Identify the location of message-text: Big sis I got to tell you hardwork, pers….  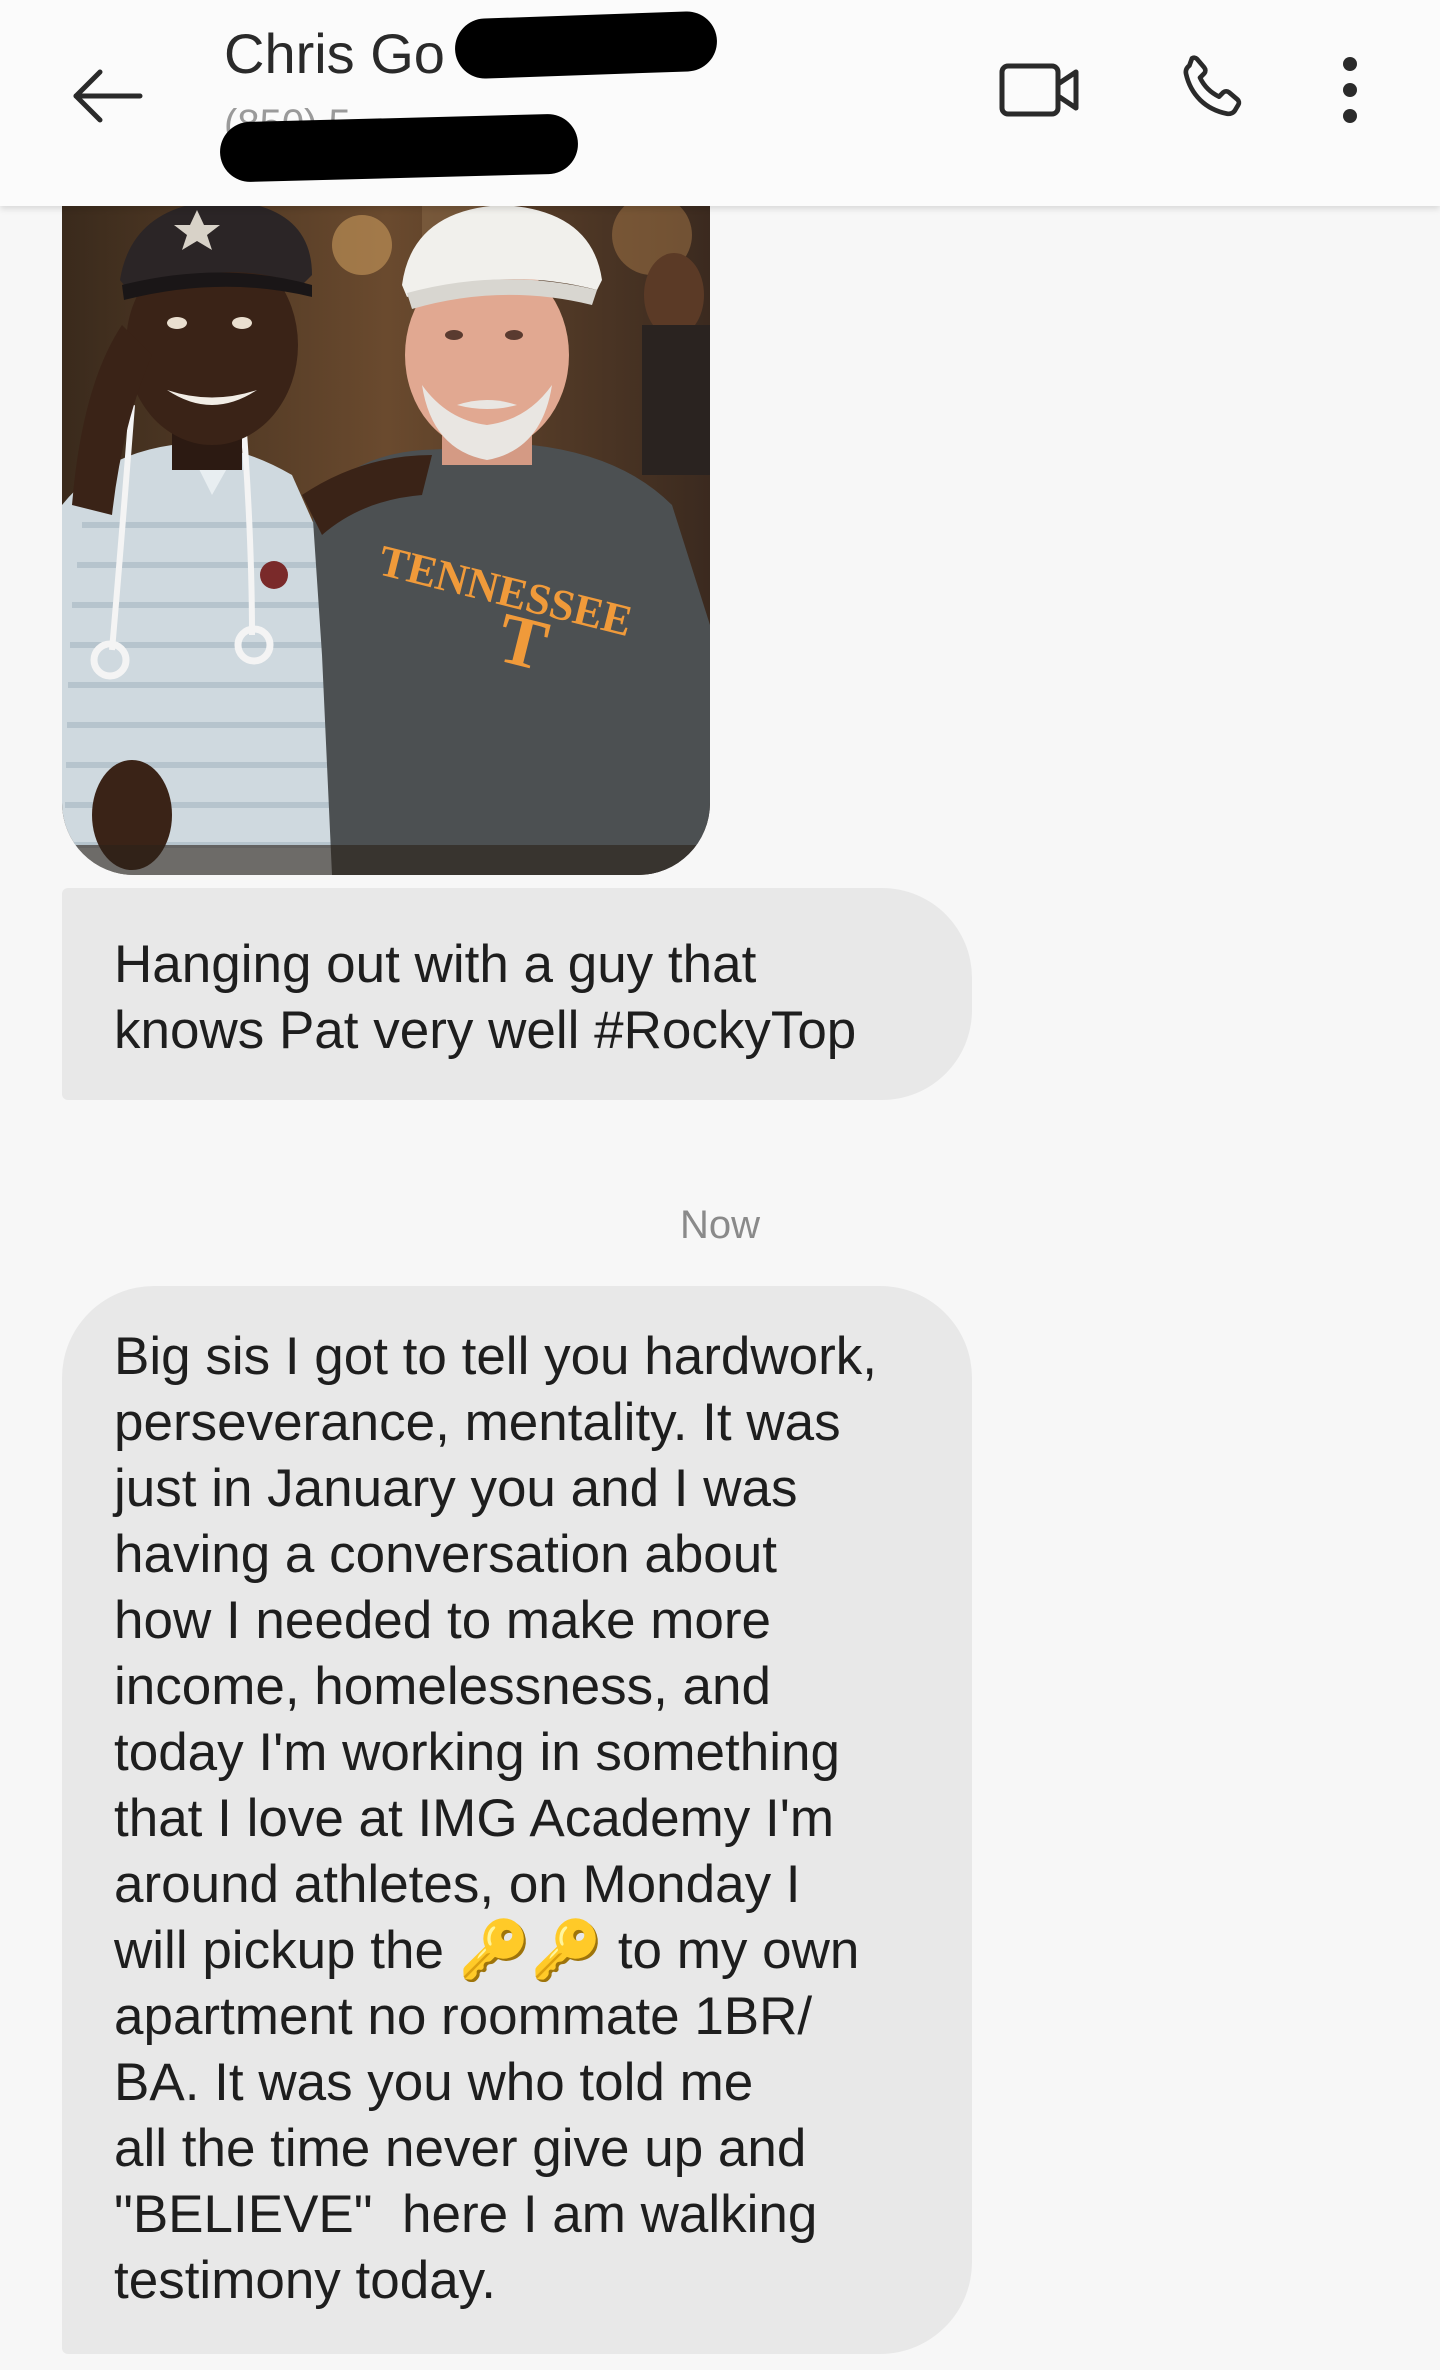
(495, 1653).